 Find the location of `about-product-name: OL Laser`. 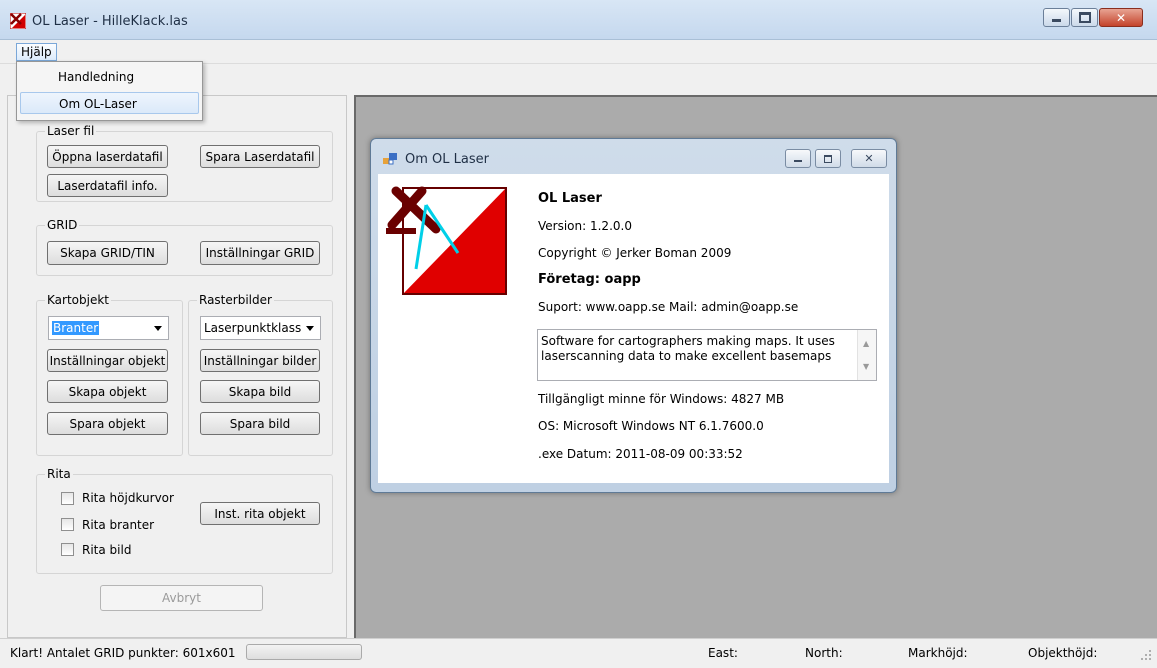

about-product-name: OL Laser is located at coordinates (570, 198).